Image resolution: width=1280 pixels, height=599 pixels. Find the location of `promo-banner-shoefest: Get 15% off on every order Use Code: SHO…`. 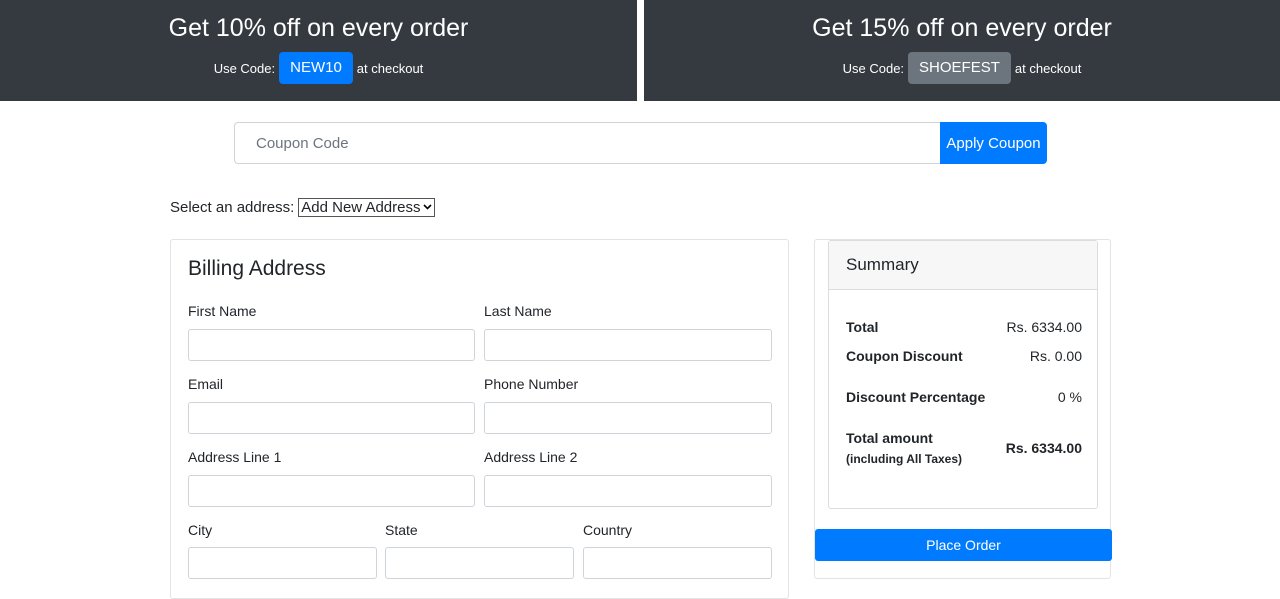

promo-banner-shoefest: Get 15% off on every order Use Code: SHO… is located at coordinates (962, 50).